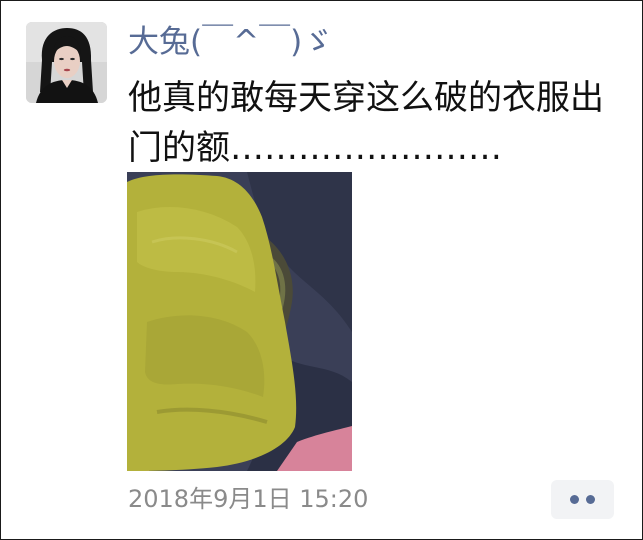 The height and width of the screenshot is (540, 643). Describe the element at coordinates (582, 499) in the screenshot. I see `more-actions-button` at that location.